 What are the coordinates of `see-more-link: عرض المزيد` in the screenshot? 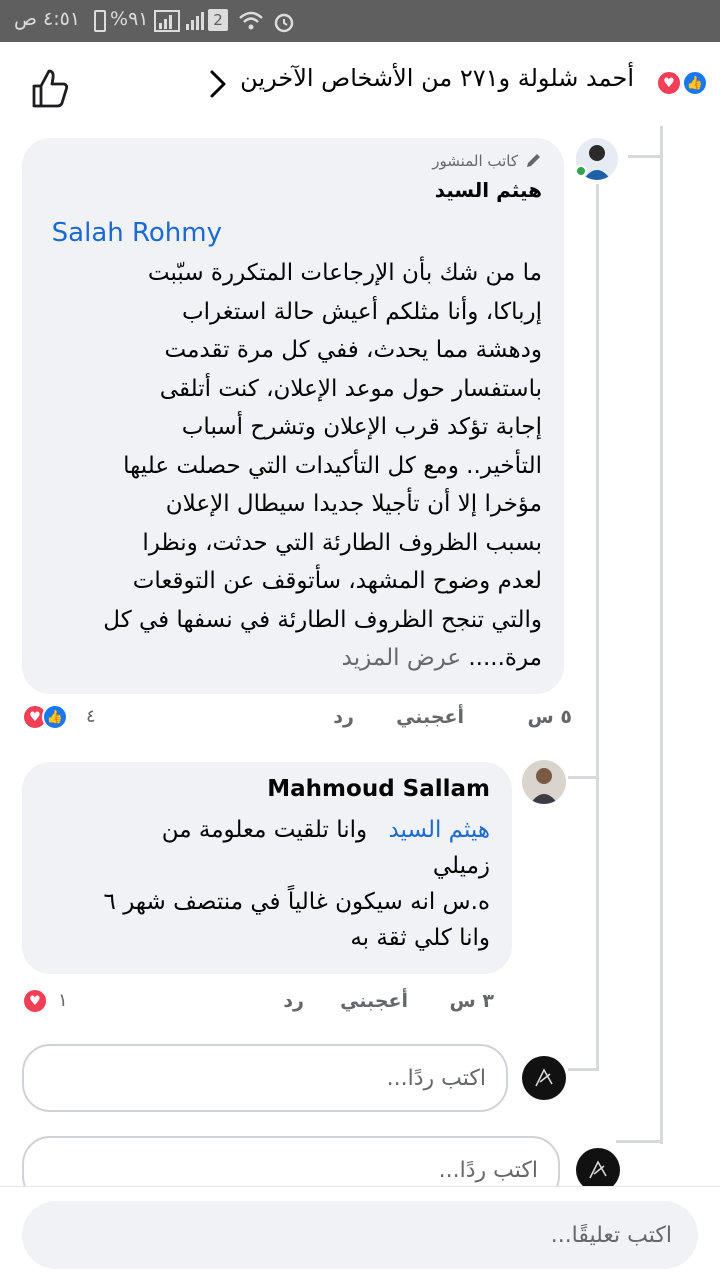 It's located at (401, 658).